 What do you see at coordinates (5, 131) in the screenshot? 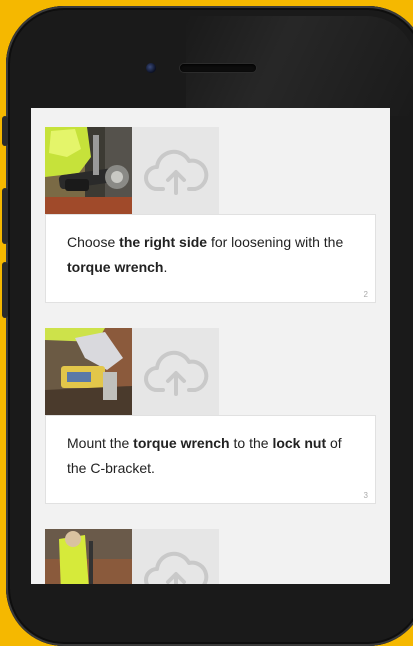
I see `mute-switch` at bounding box center [5, 131].